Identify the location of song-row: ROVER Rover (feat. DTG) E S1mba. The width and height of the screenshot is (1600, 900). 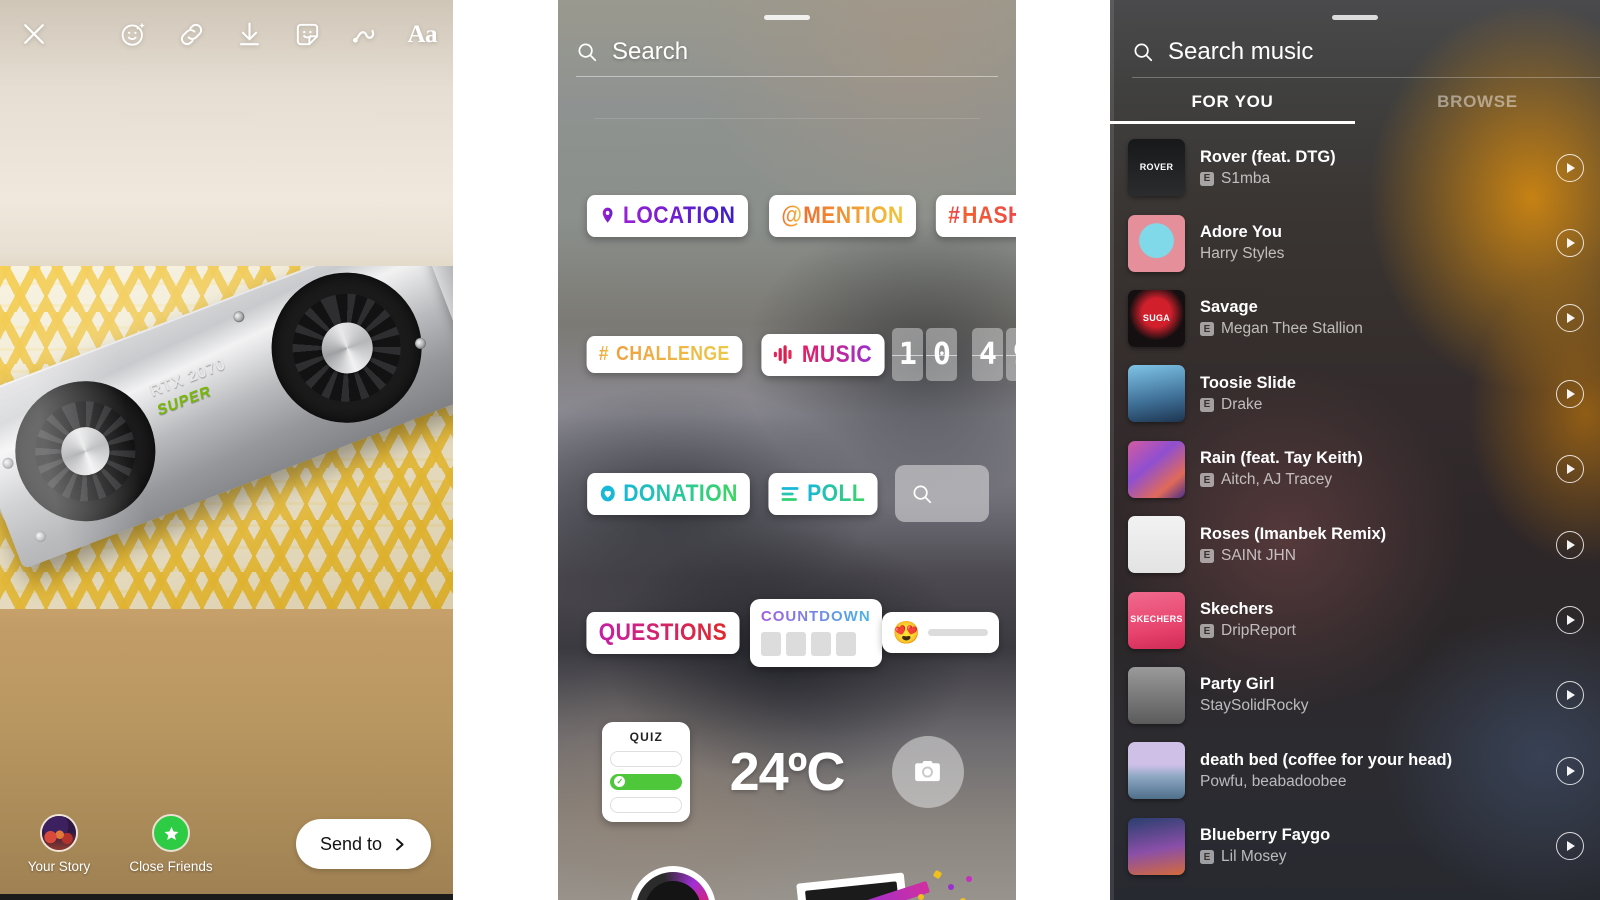
(1355, 167).